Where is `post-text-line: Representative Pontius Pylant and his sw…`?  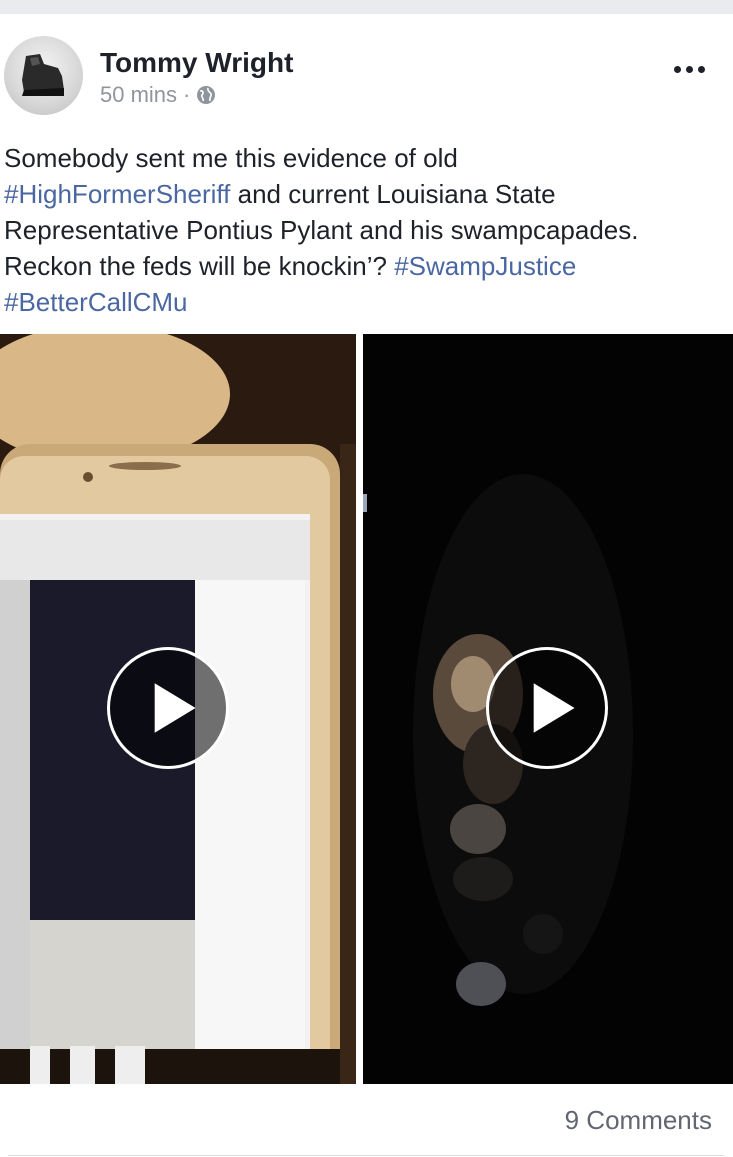 post-text-line: Representative Pontius Pylant and his sw… is located at coordinates (366, 230).